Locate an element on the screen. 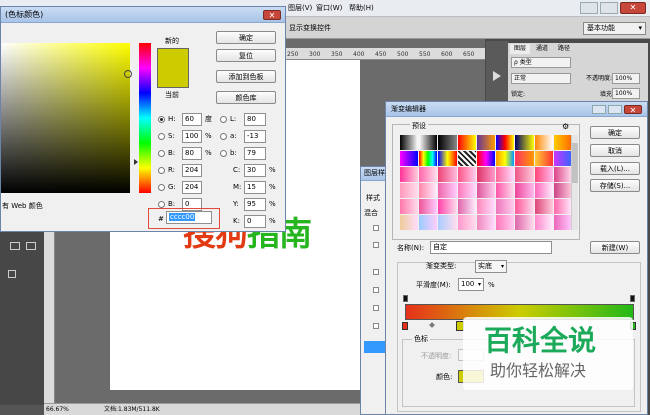 The image size is (650, 415). tab-channels: 通道 is located at coordinates (542, 49).